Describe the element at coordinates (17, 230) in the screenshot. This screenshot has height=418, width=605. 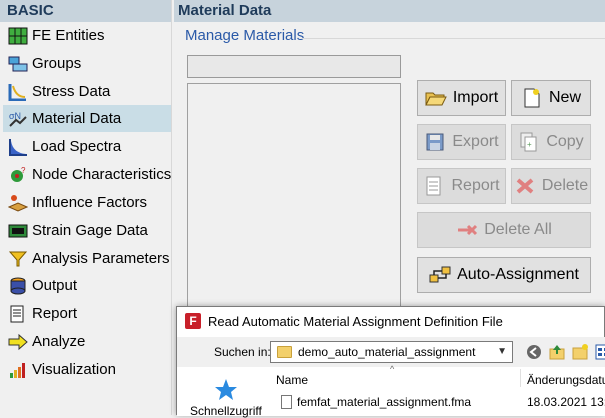
I see `strain-gage-icon` at that location.